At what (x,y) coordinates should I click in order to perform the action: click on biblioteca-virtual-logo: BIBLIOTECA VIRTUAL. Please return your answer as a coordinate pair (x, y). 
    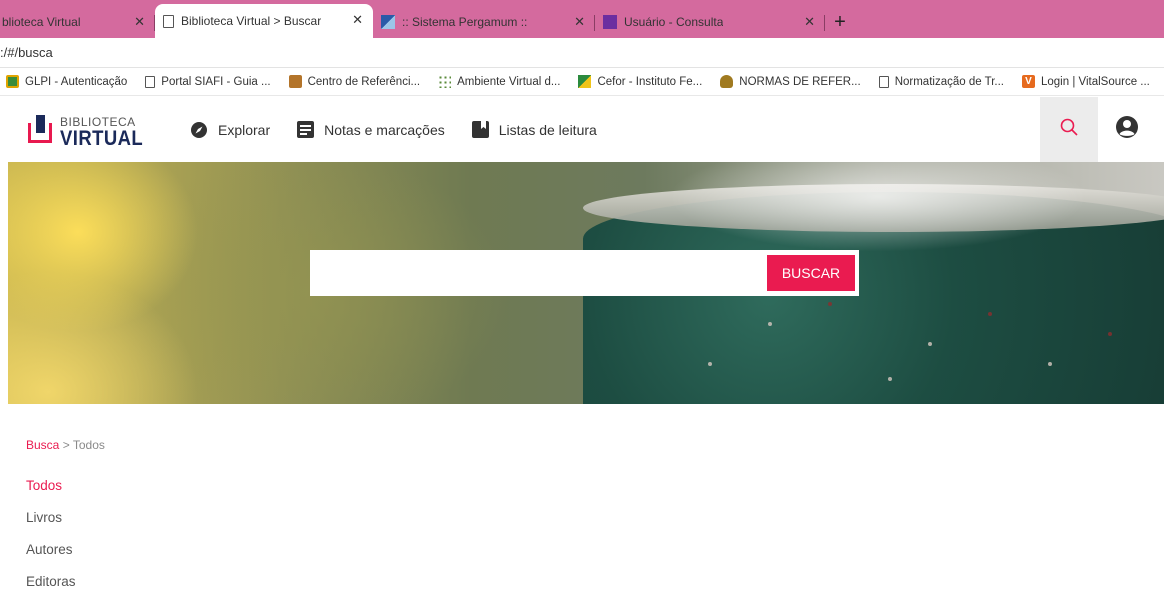
    Looking at the image, I should click on (84, 130).